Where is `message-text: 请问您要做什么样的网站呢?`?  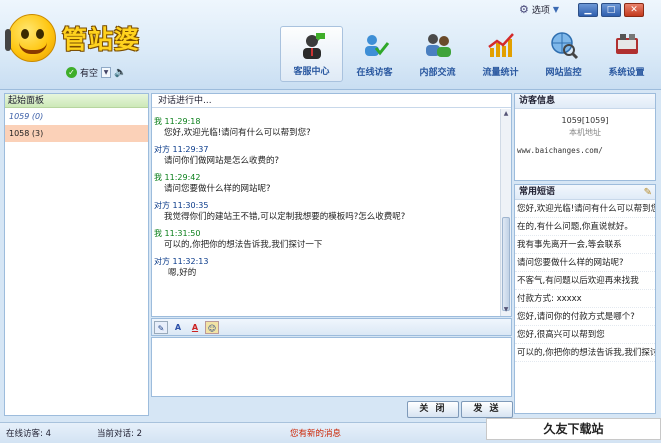 message-text: 请问您要做什么样的网站呢? is located at coordinates (217, 189).